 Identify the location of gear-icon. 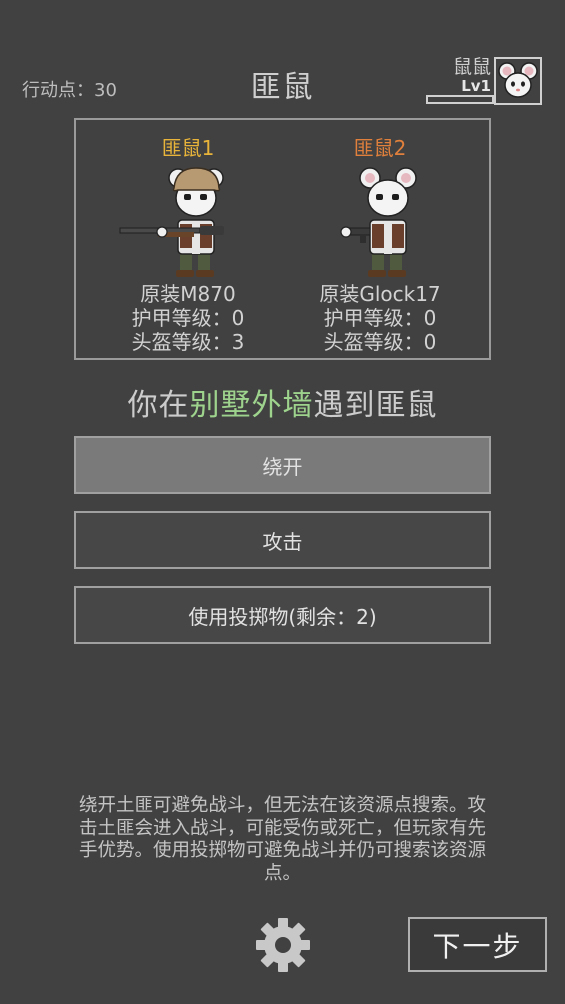
(283, 945).